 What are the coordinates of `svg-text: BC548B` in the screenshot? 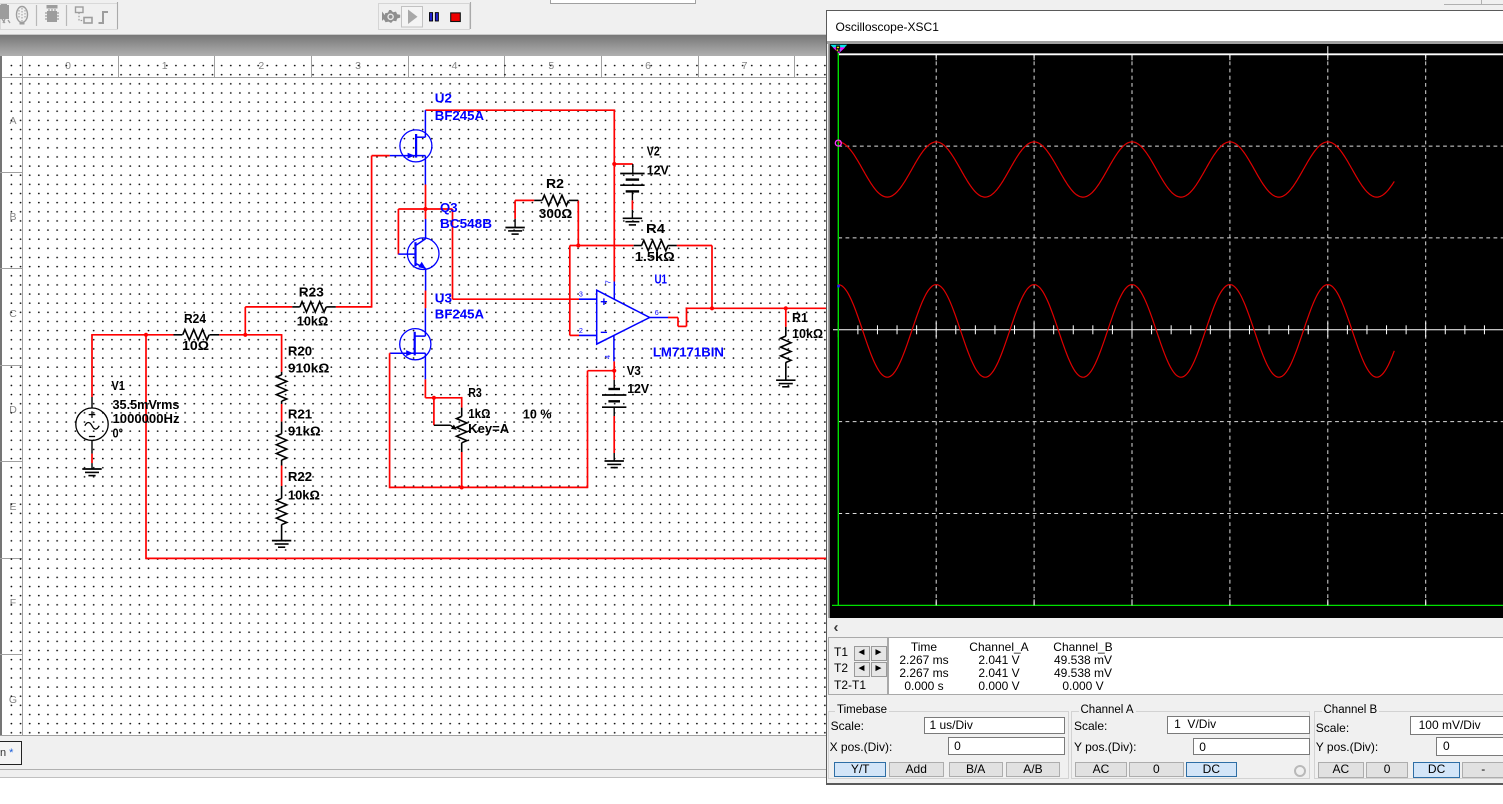 It's located at (466, 224).